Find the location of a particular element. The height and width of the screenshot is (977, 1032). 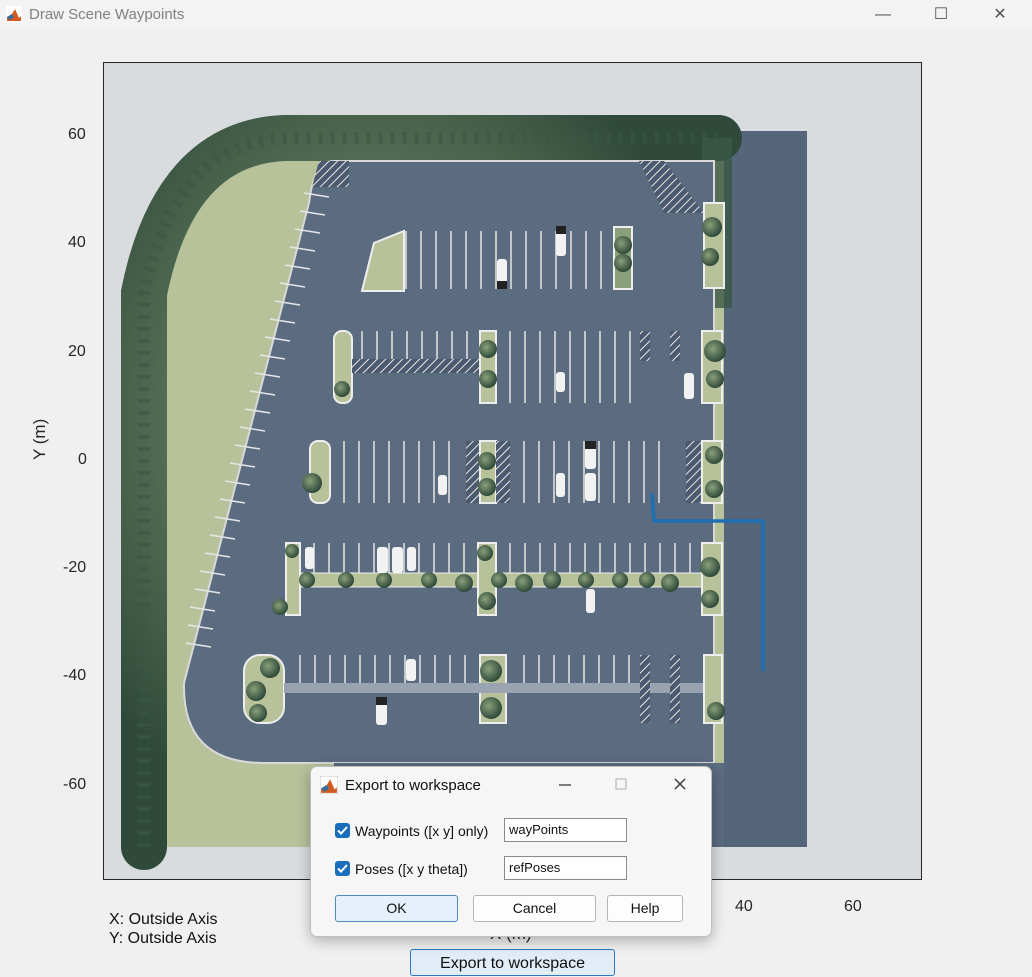

y-tick-label: -20 is located at coordinates (75, 567).